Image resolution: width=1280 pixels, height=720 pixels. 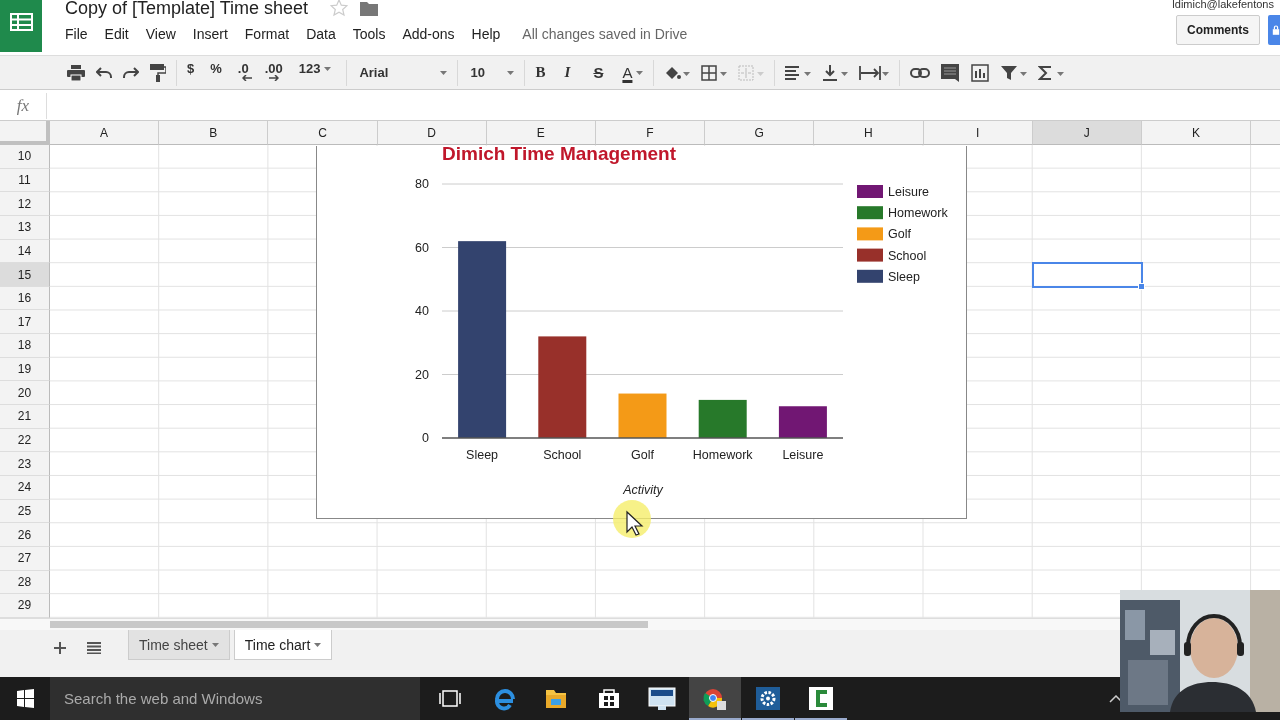 I want to click on column-header: D, so click(x=432, y=133).